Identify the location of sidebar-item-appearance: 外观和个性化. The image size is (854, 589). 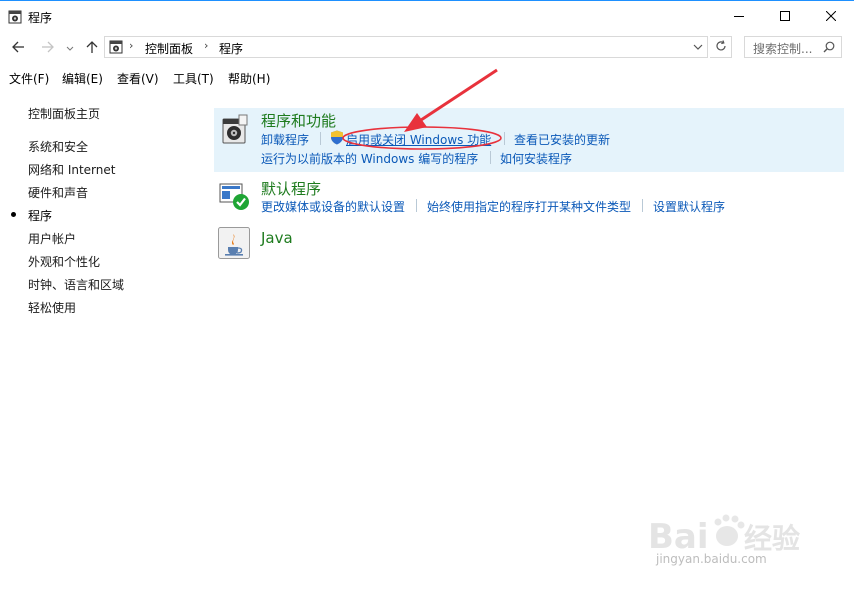
(64, 261).